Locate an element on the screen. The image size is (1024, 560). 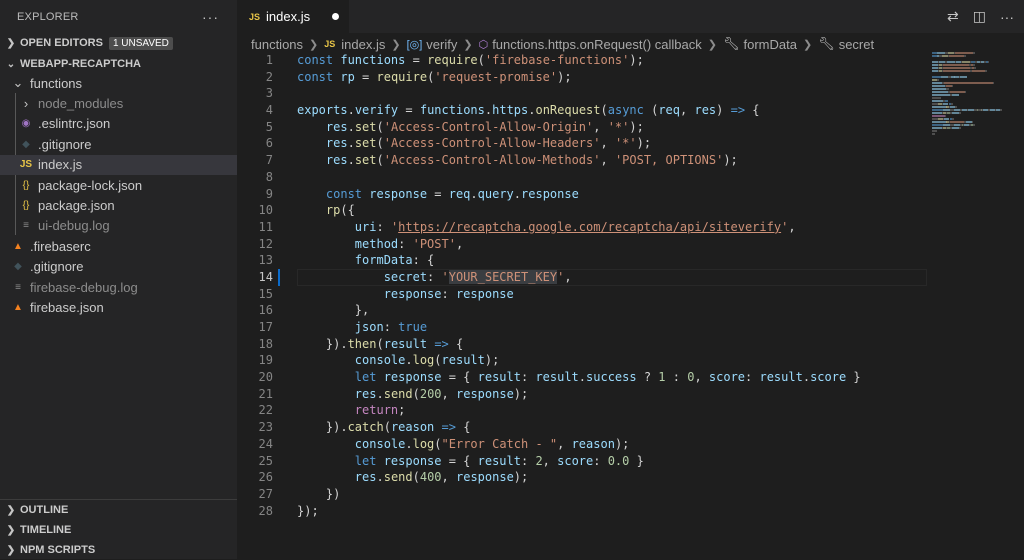
tree-item: ⌄ functions is located at coordinates (118, 83).